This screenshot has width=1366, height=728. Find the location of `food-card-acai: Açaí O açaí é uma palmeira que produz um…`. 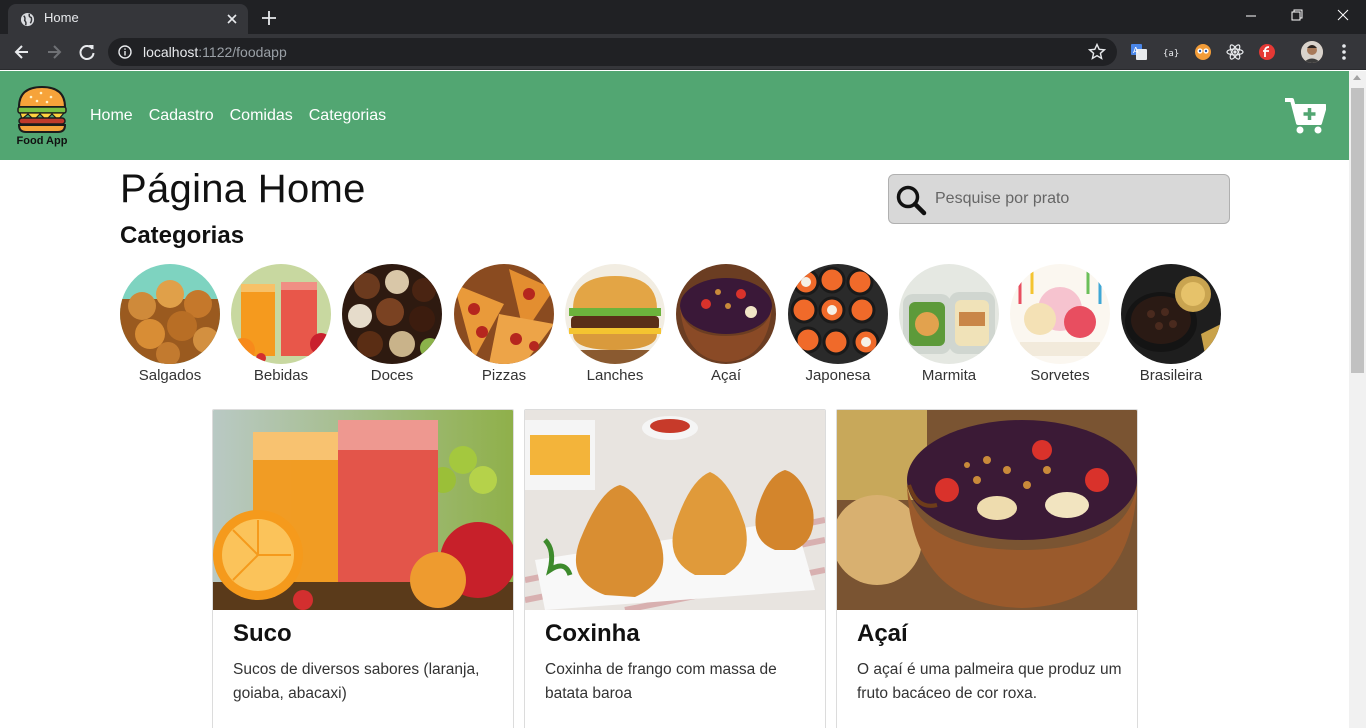

food-card-acai: Açaí O açaí é uma palmeira que produz um… is located at coordinates (987, 568).